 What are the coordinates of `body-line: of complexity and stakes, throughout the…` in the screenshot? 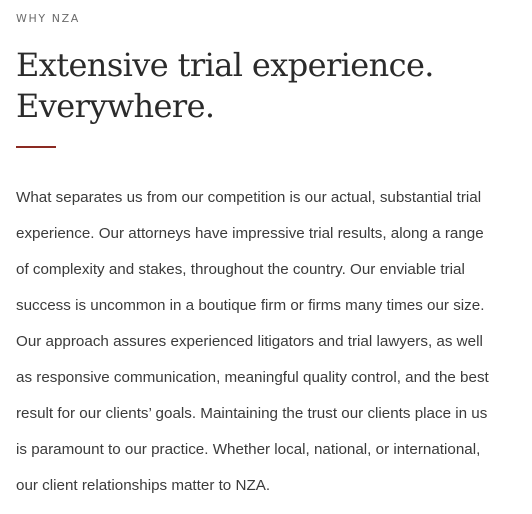 It's located at (240, 269).